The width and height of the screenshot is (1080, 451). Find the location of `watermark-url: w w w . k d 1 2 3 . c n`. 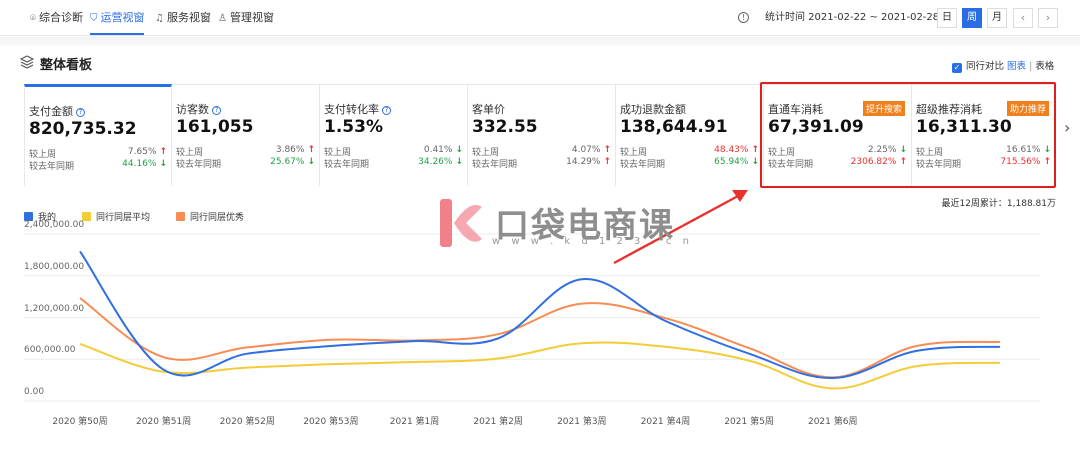

watermark-url: w w w . k d 1 2 3 . c n is located at coordinates (592, 241).